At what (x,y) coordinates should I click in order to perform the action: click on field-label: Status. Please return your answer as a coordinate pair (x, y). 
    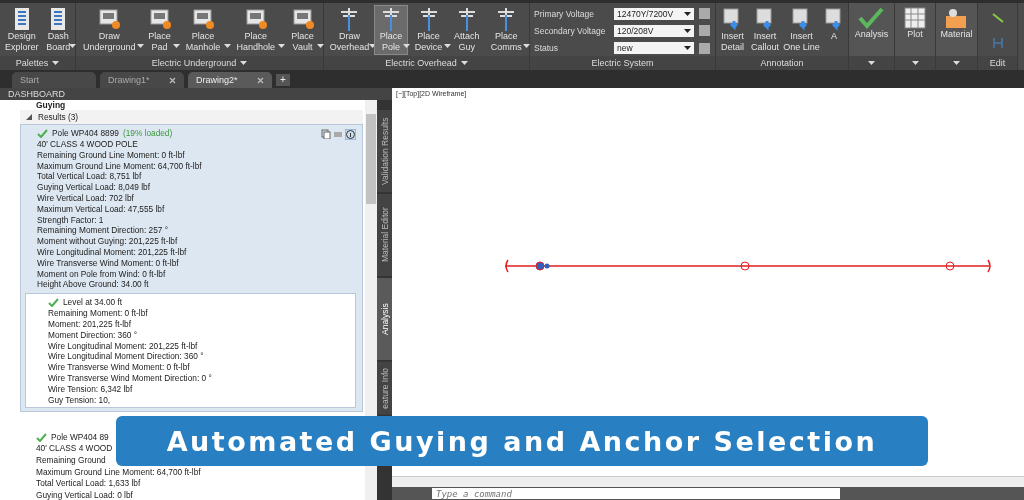
    Looking at the image, I should click on (547, 48).